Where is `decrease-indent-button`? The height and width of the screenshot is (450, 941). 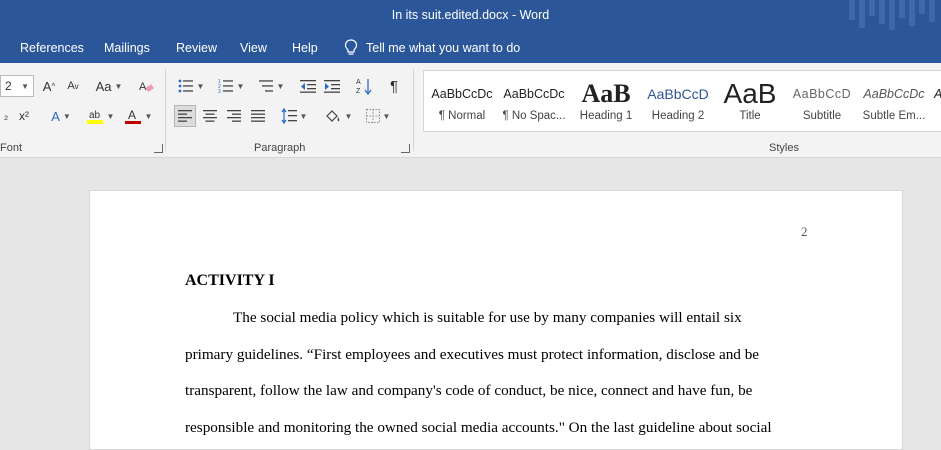
decrease-indent-button is located at coordinates (308, 86).